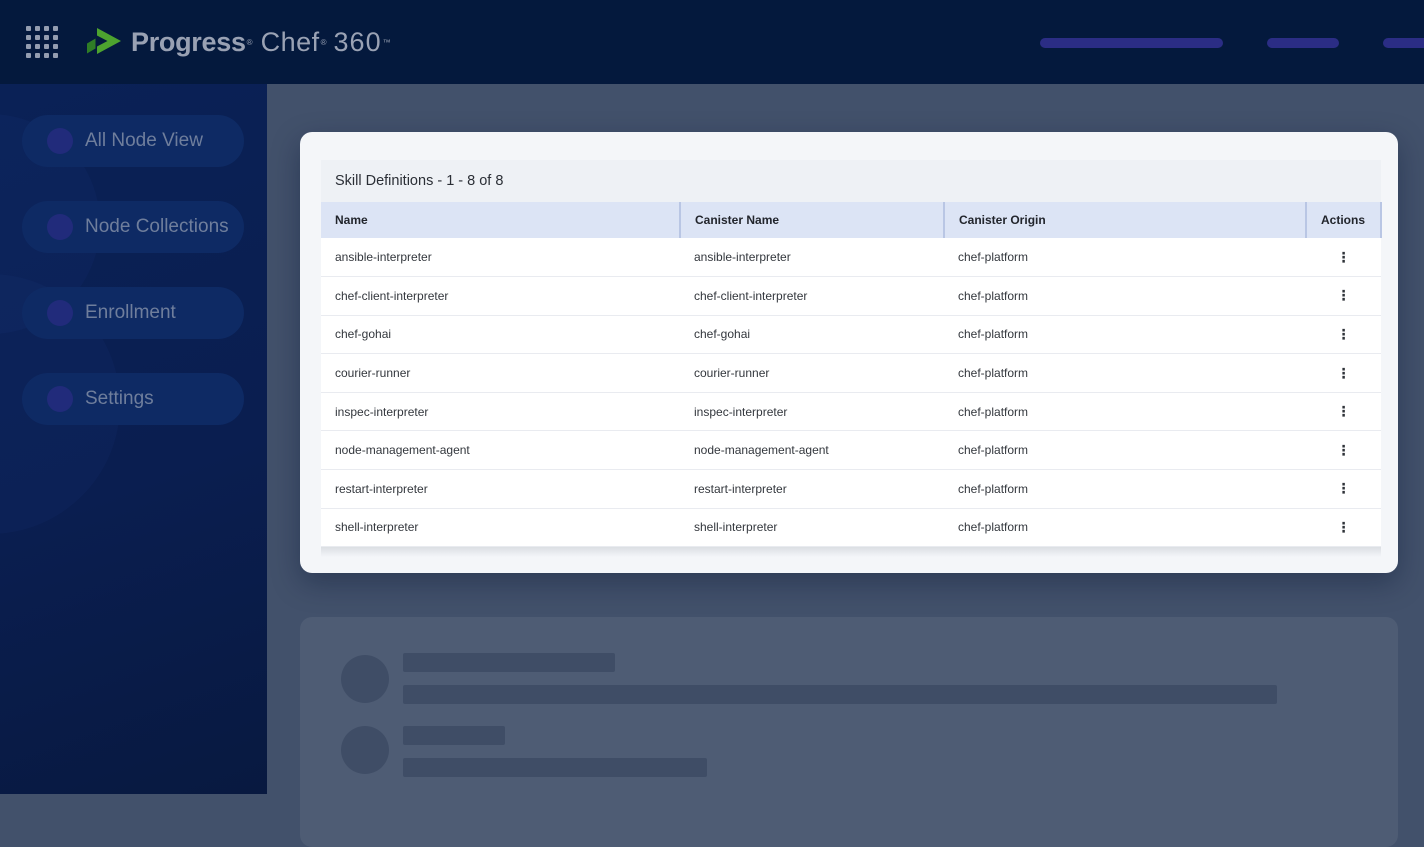 This screenshot has height=847, width=1424. What do you see at coordinates (104, 41) in the screenshot?
I see `progress-chevron-icon` at bounding box center [104, 41].